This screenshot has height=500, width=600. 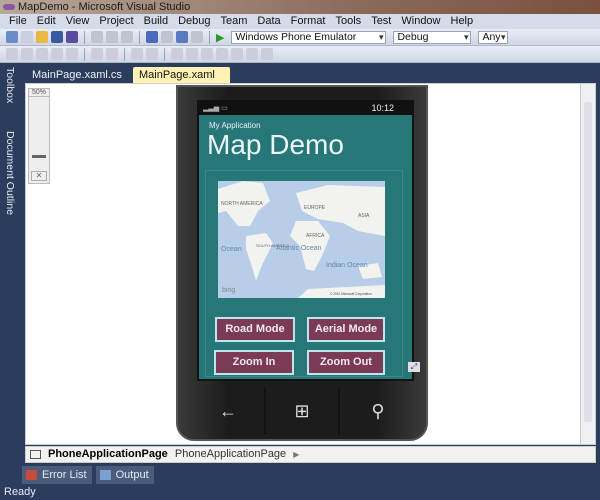 I want to click on paste-icon, so click(x=127, y=37).